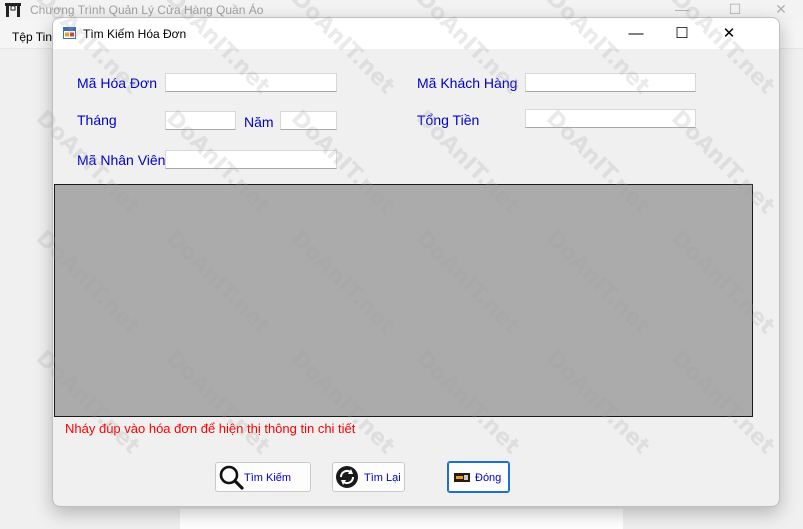 The height and width of the screenshot is (529, 803). Describe the element at coordinates (735, 9) in the screenshot. I see `main-maximize-button: ☐` at that location.